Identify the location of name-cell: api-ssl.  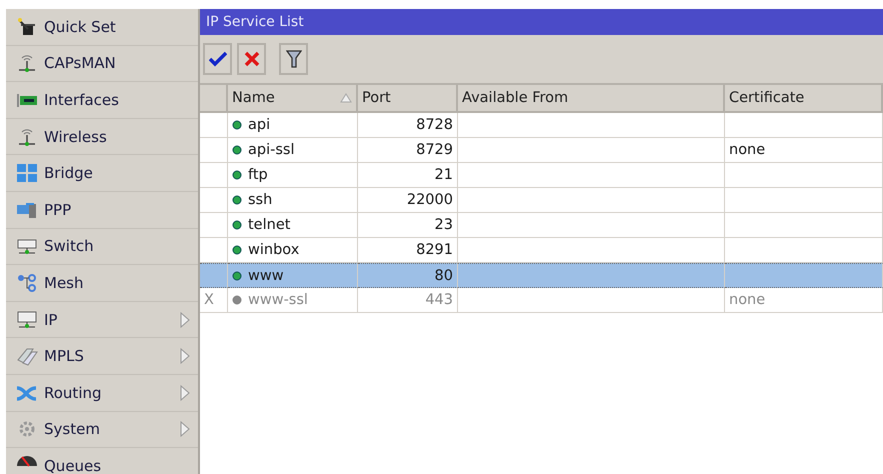
(293, 150).